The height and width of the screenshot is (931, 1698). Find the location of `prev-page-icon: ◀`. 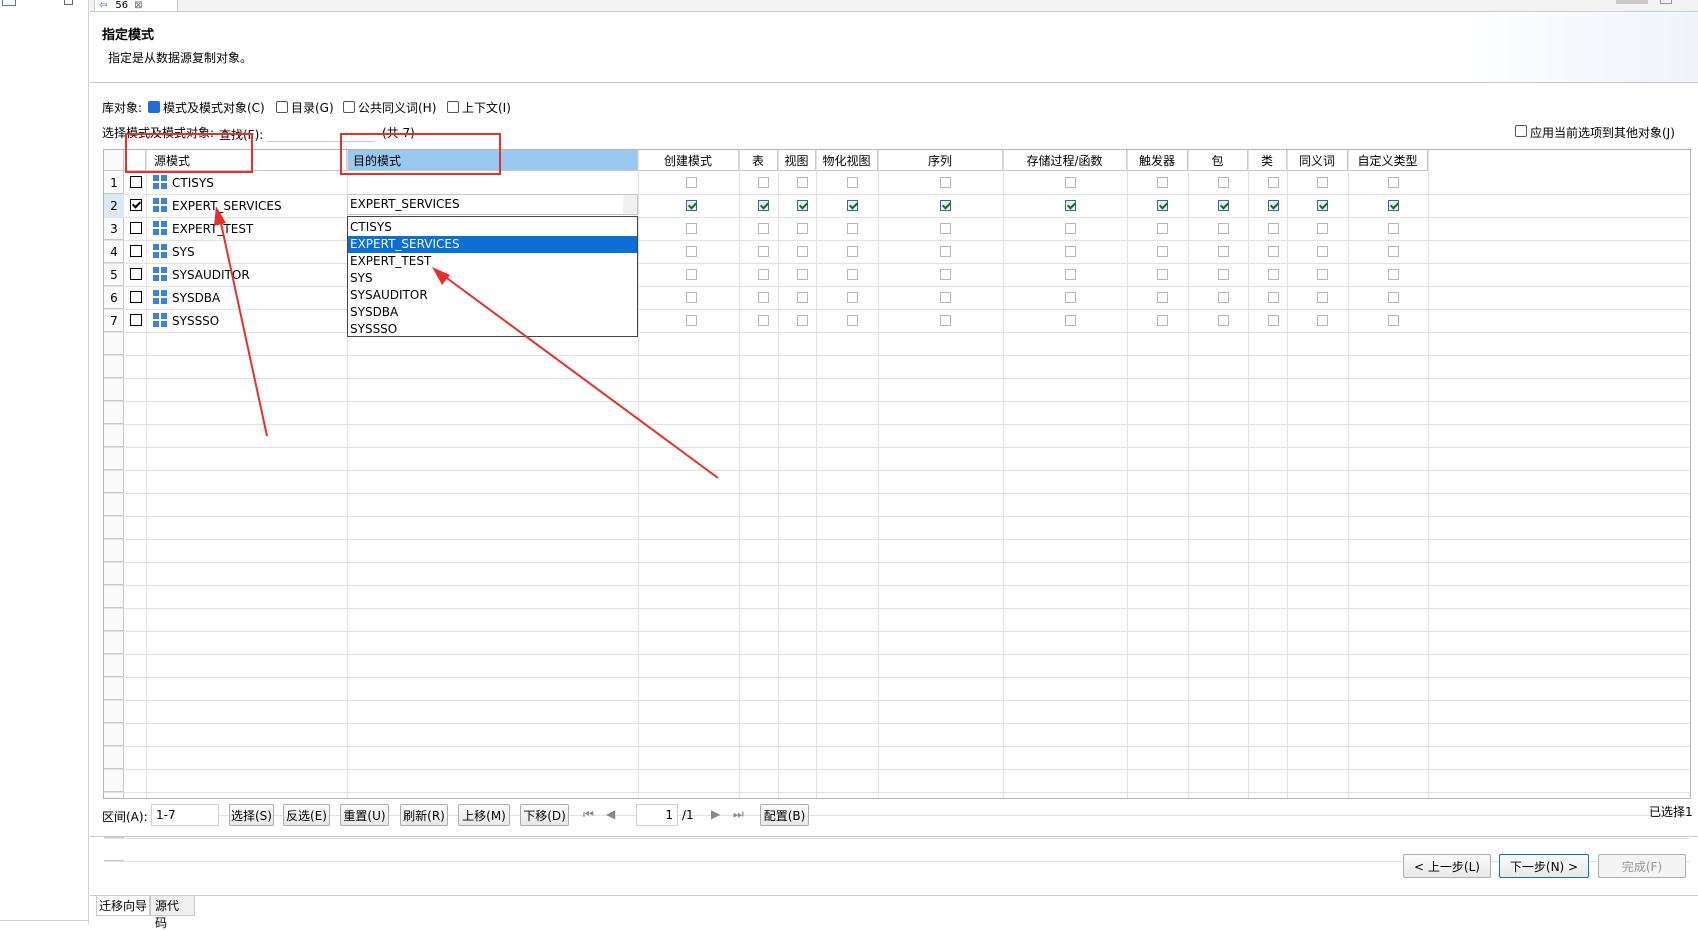

prev-page-icon: ◀ is located at coordinates (610, 814).